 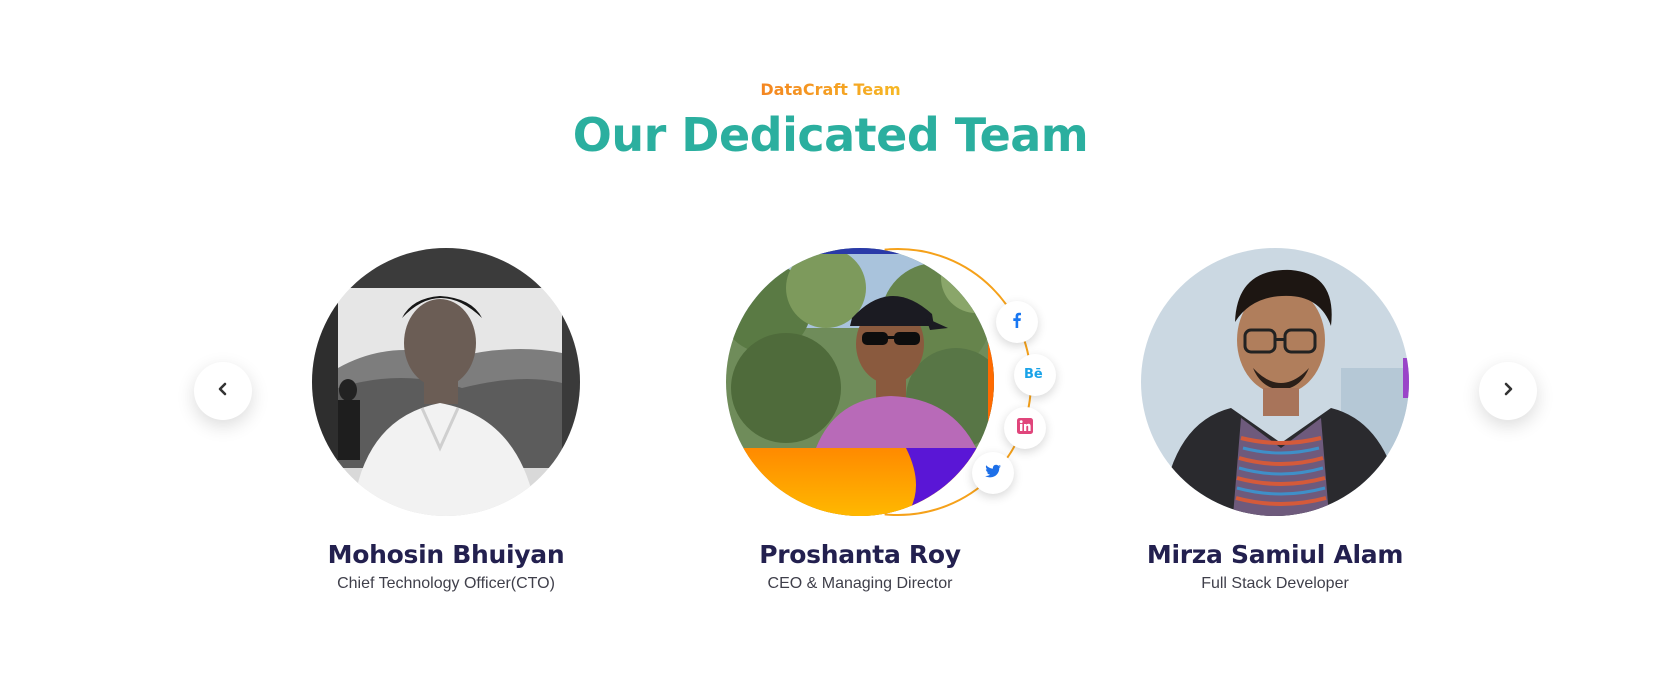 I want to click on member-role: Full Stack Developer, so click(x=1275, y=583).